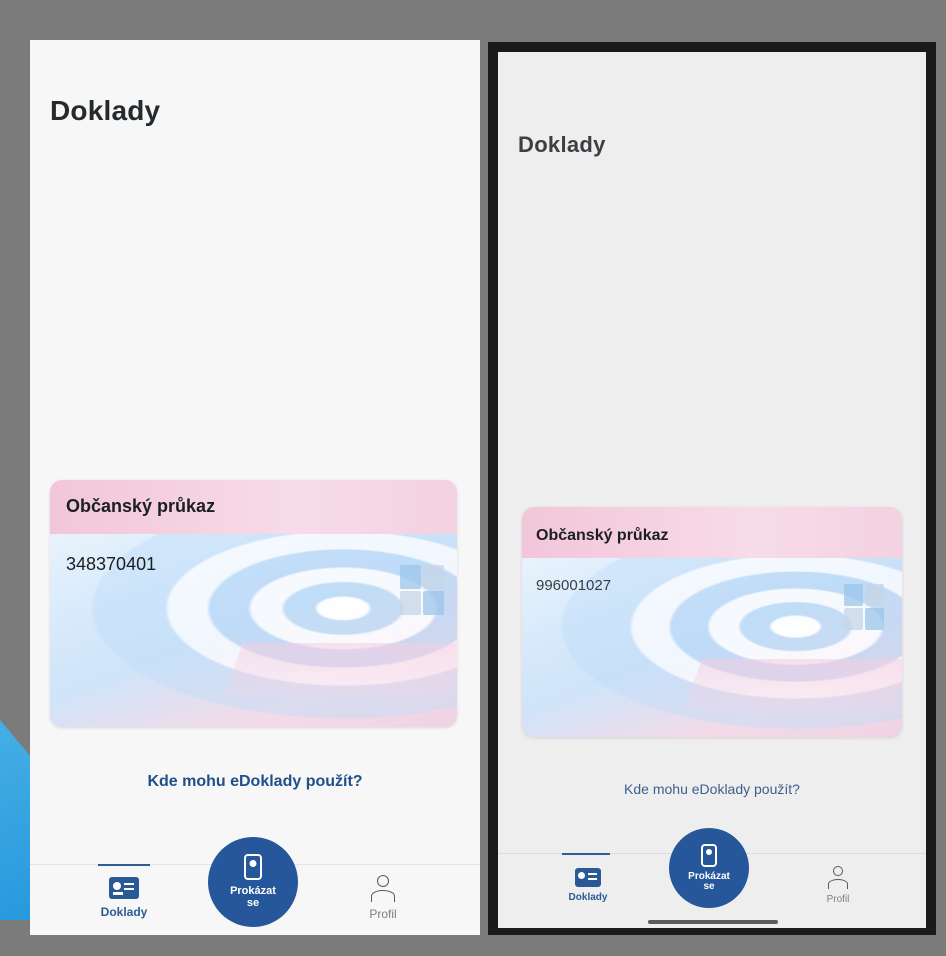 The image size is (946, 956). Describe the element at coordinates (253, 603) in the screenshot. I see `id-card: Občanský průkaz 348370401` at that location.